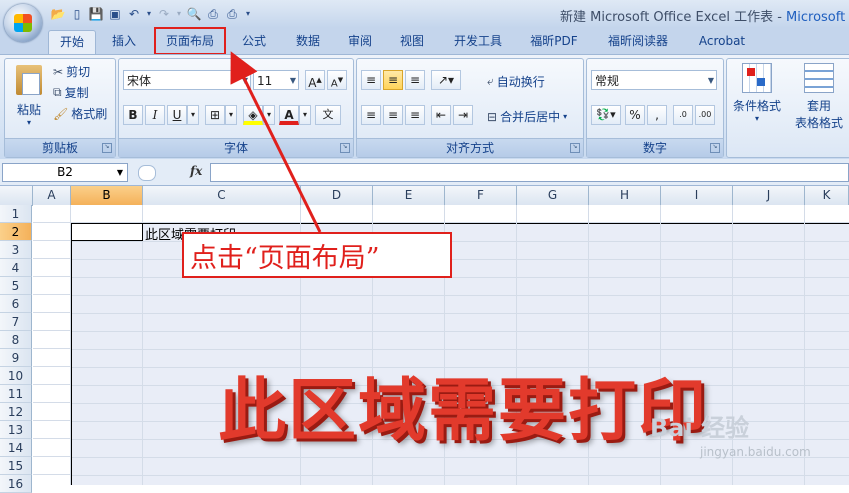  Describe the element at coordinates (657, 115) in the screenshot. I see `comma-button: ,` at that location.